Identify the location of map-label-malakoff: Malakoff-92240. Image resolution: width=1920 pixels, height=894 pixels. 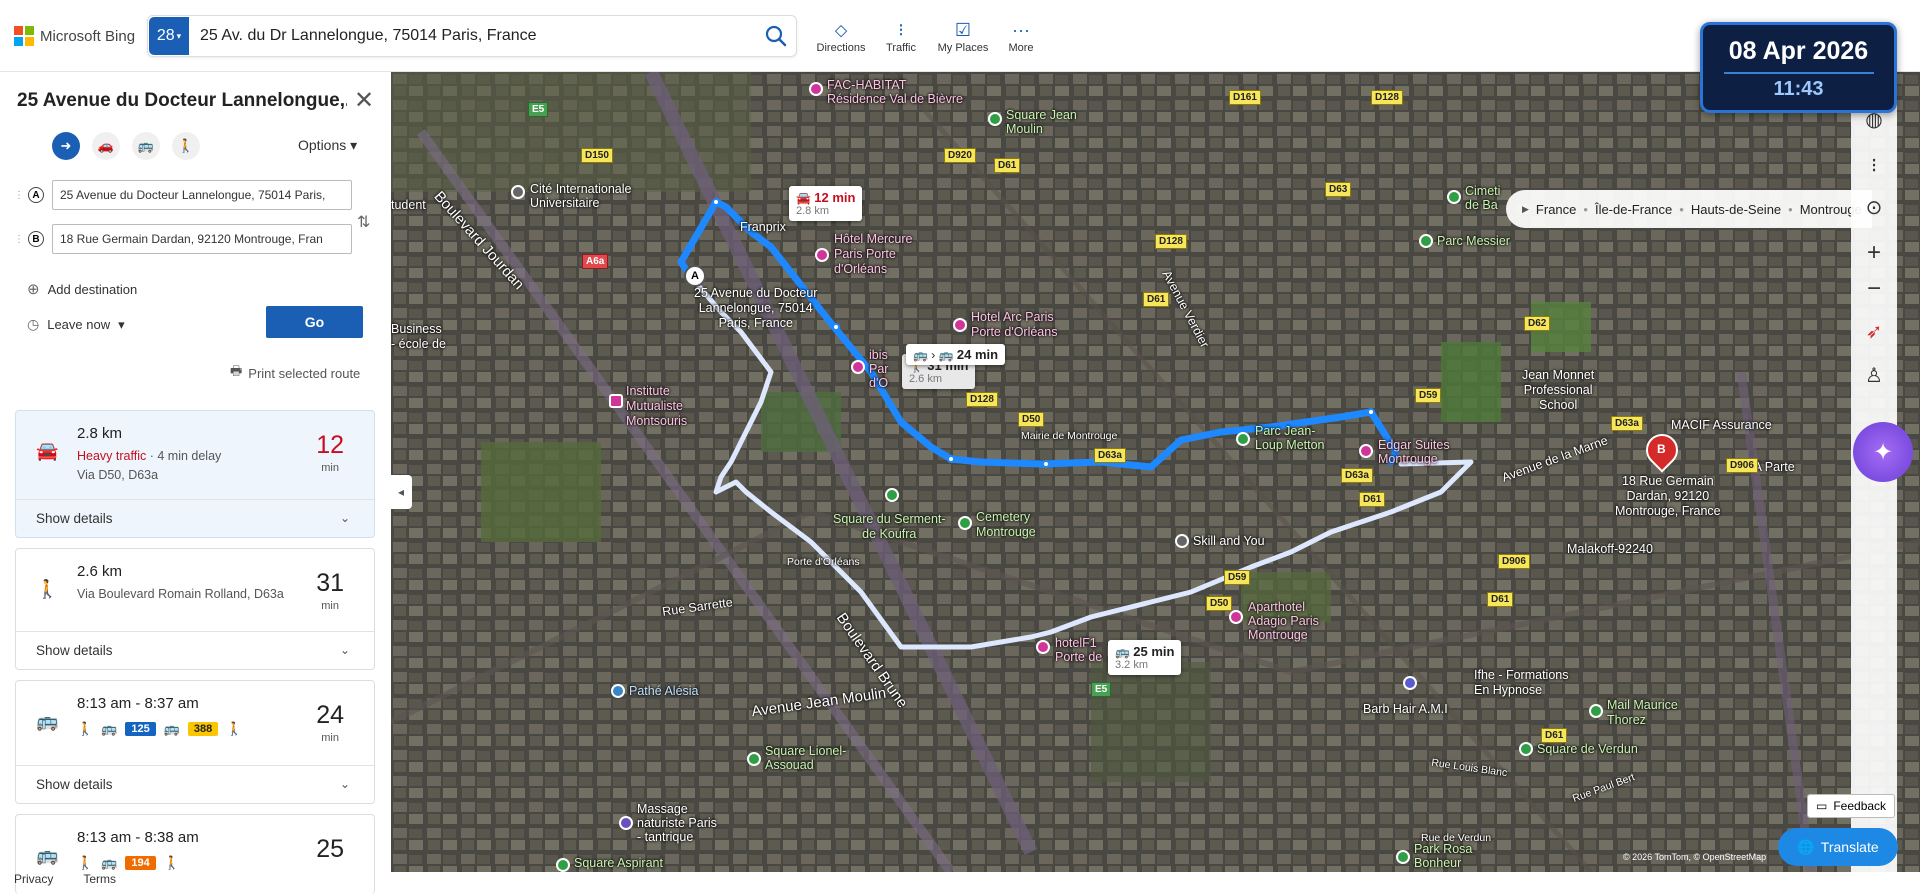
(1610, 549).